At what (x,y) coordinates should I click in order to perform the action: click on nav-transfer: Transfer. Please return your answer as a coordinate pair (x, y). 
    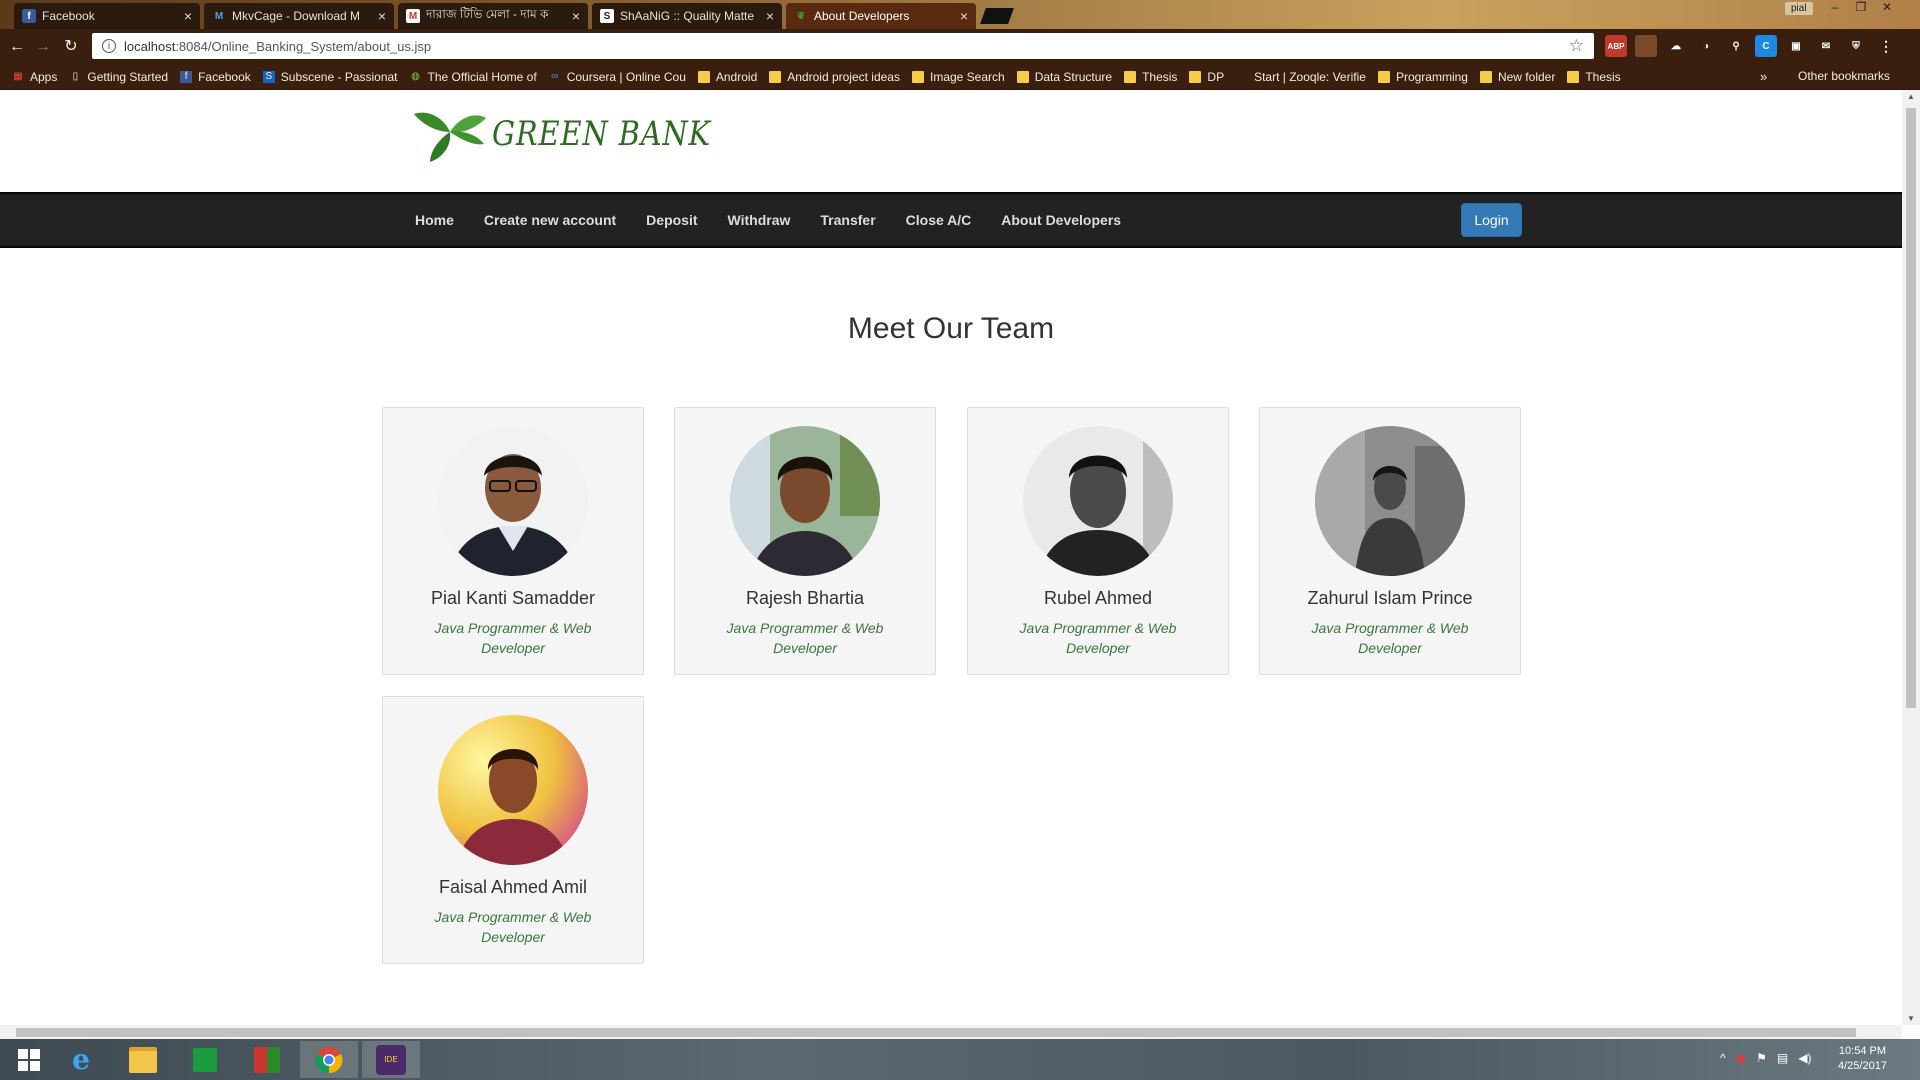
    Looking at the image, I should click on (847, 220).